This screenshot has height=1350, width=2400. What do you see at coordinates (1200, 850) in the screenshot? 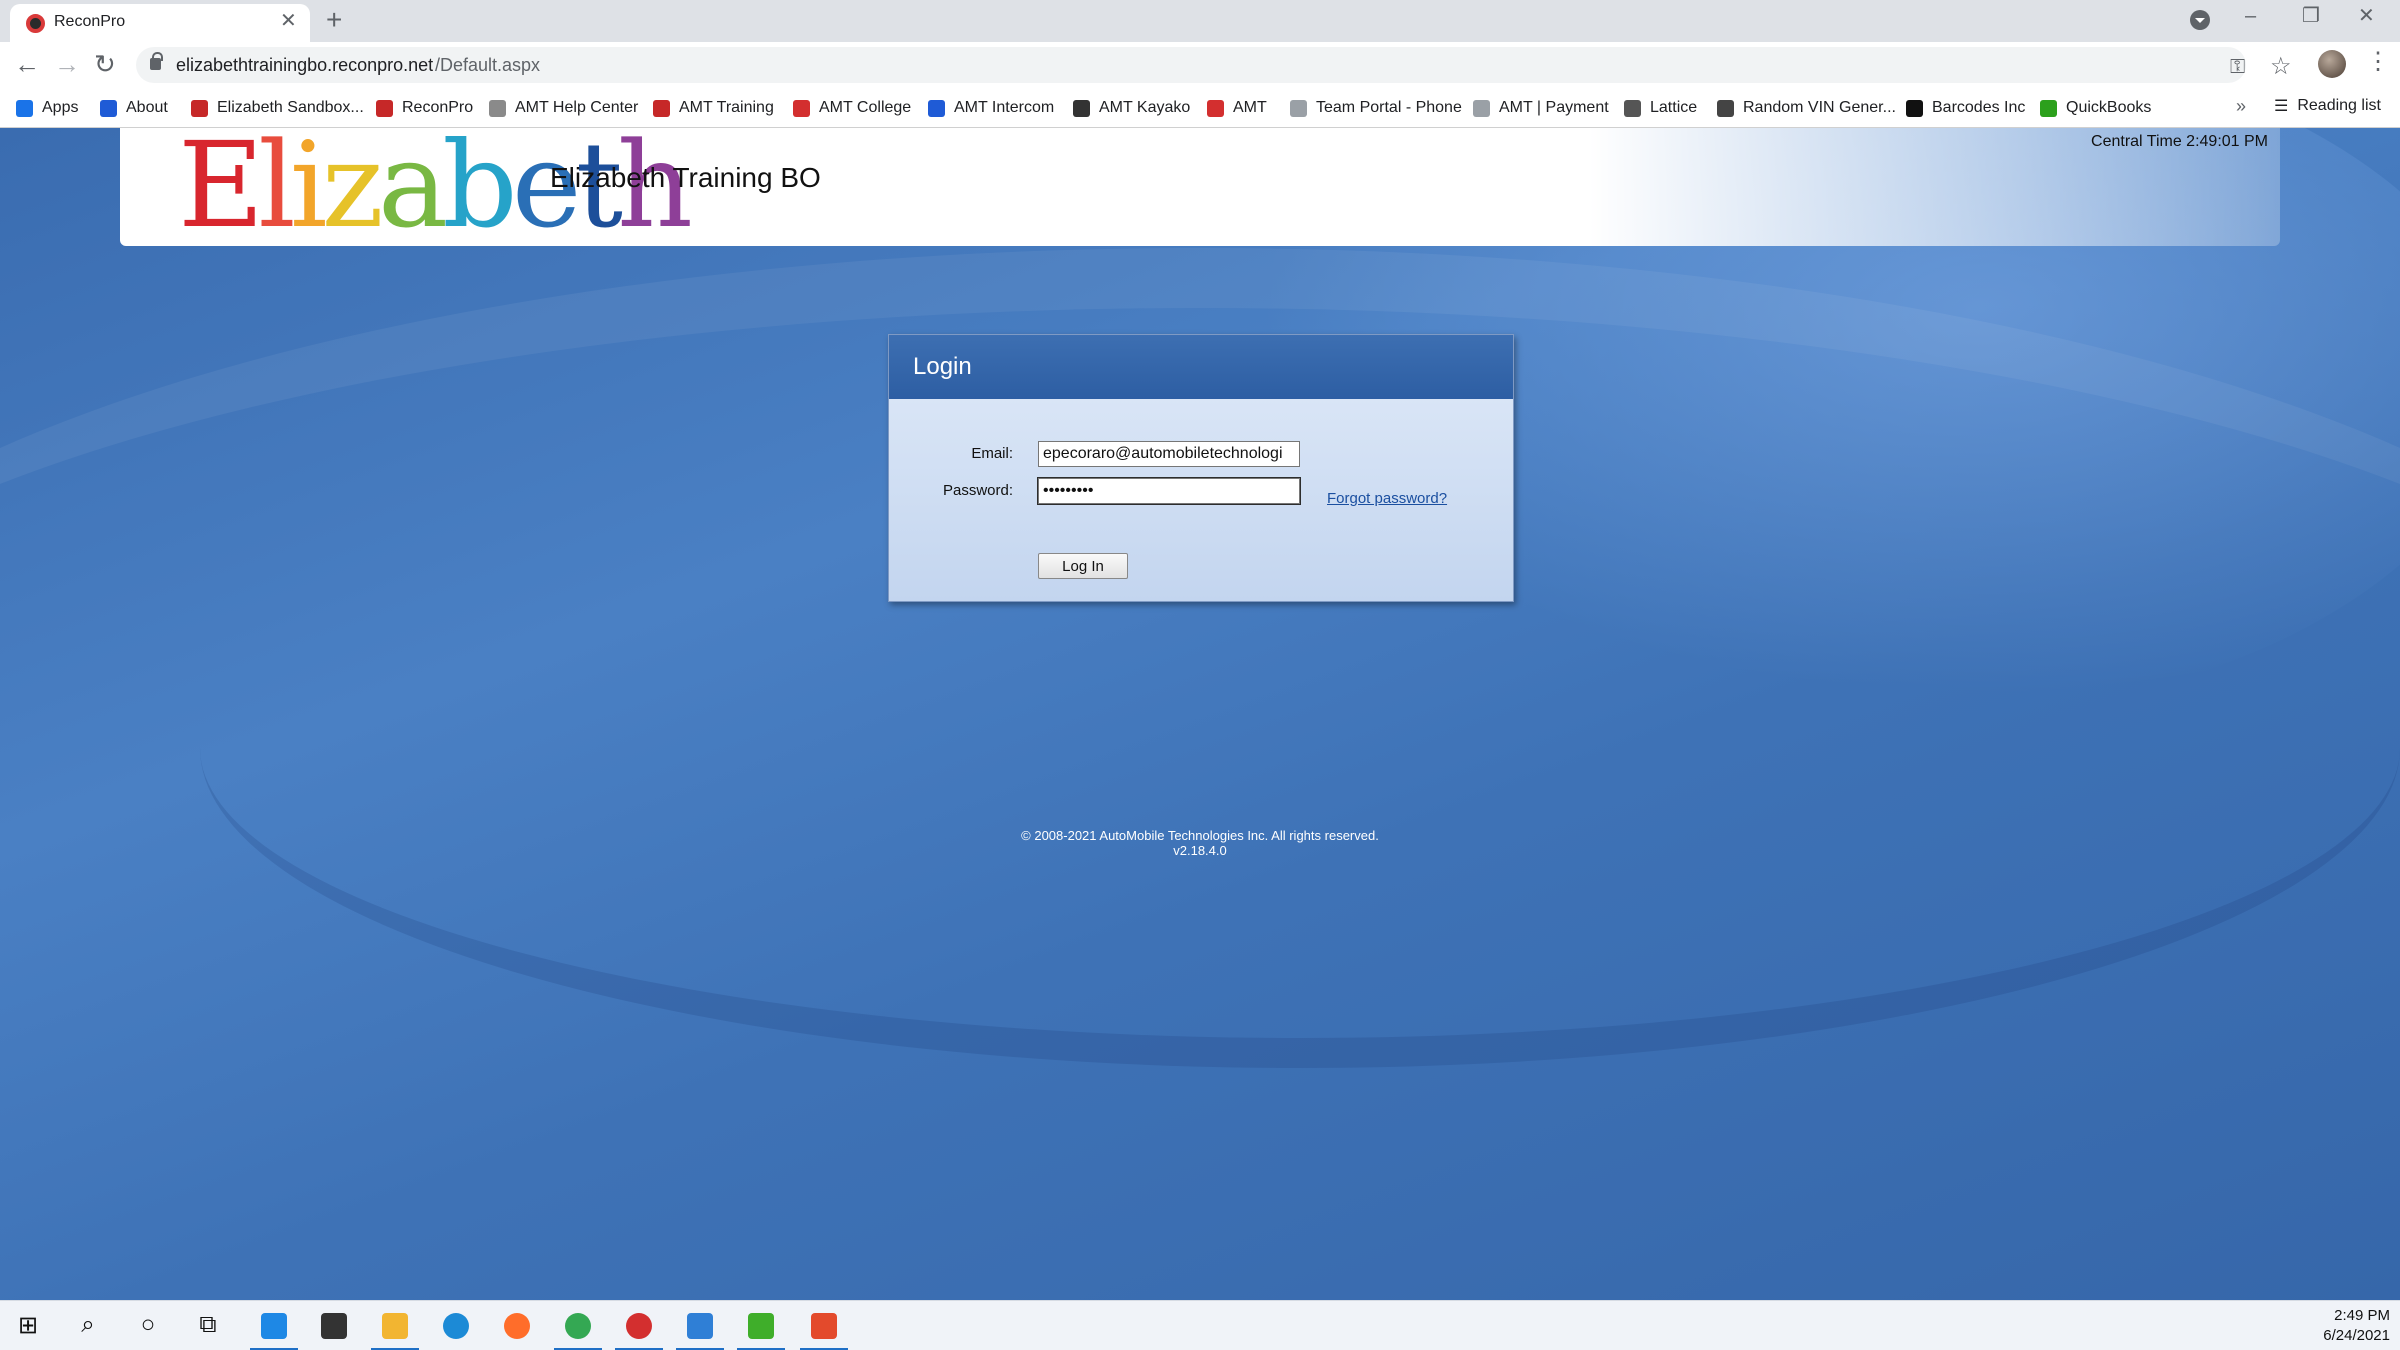
I see `version-text: v2.18.4.0` at bounding box center [1200, 850].